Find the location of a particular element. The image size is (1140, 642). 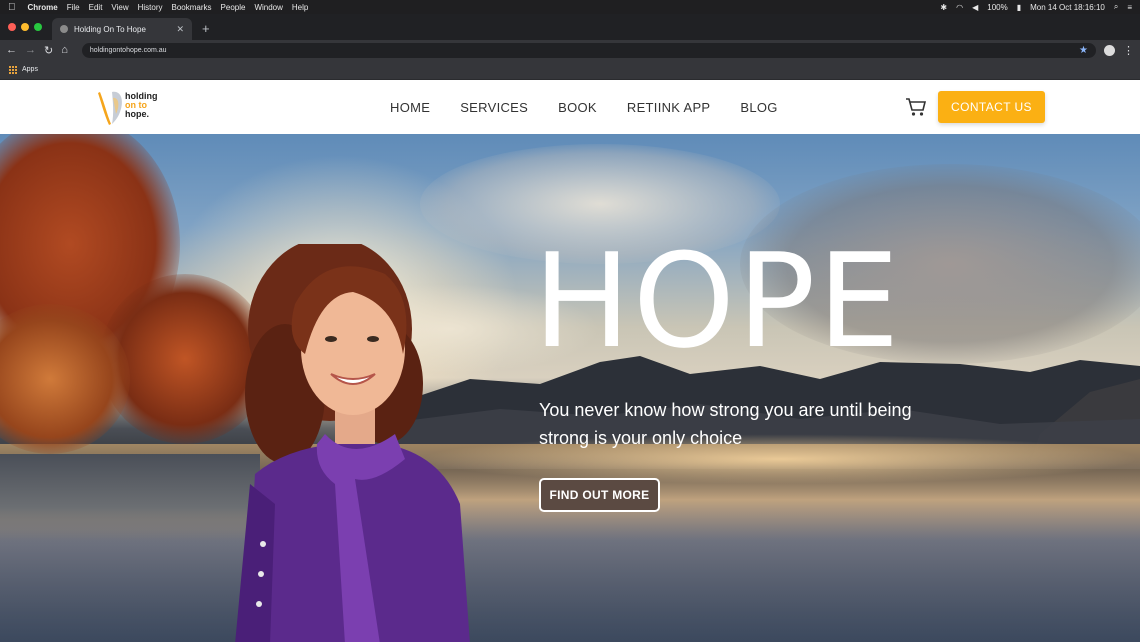

home-icon: ⌂ is located at coordinates (64, 50).